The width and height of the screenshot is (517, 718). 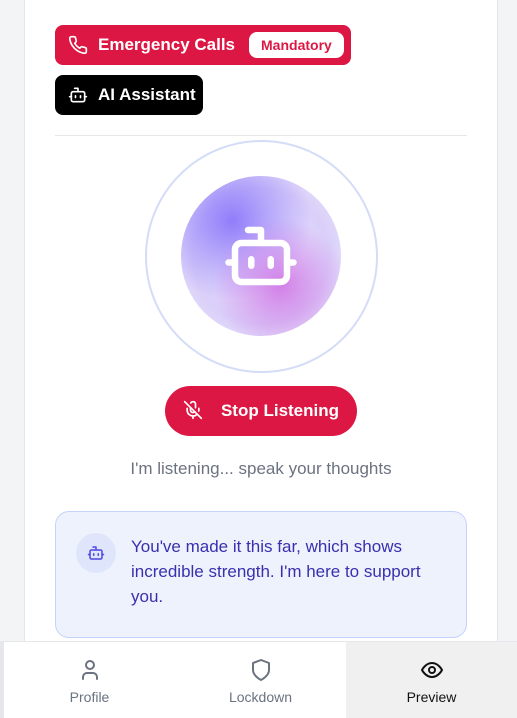 I want to click on nav-item-preview: Preview, so click(x=431, y=680).